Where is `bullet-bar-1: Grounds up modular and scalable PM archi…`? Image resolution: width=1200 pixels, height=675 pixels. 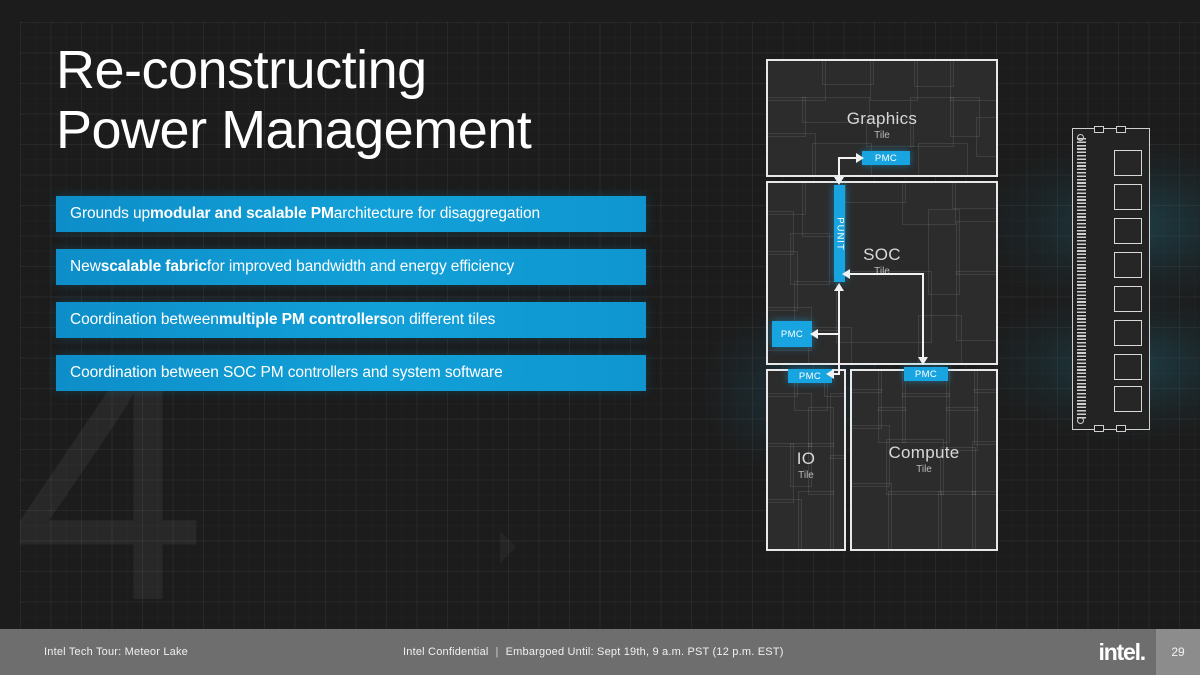
bullet-bar-1: Grounds up modular and scalable PM archi… is located at coordinates (351, 214).